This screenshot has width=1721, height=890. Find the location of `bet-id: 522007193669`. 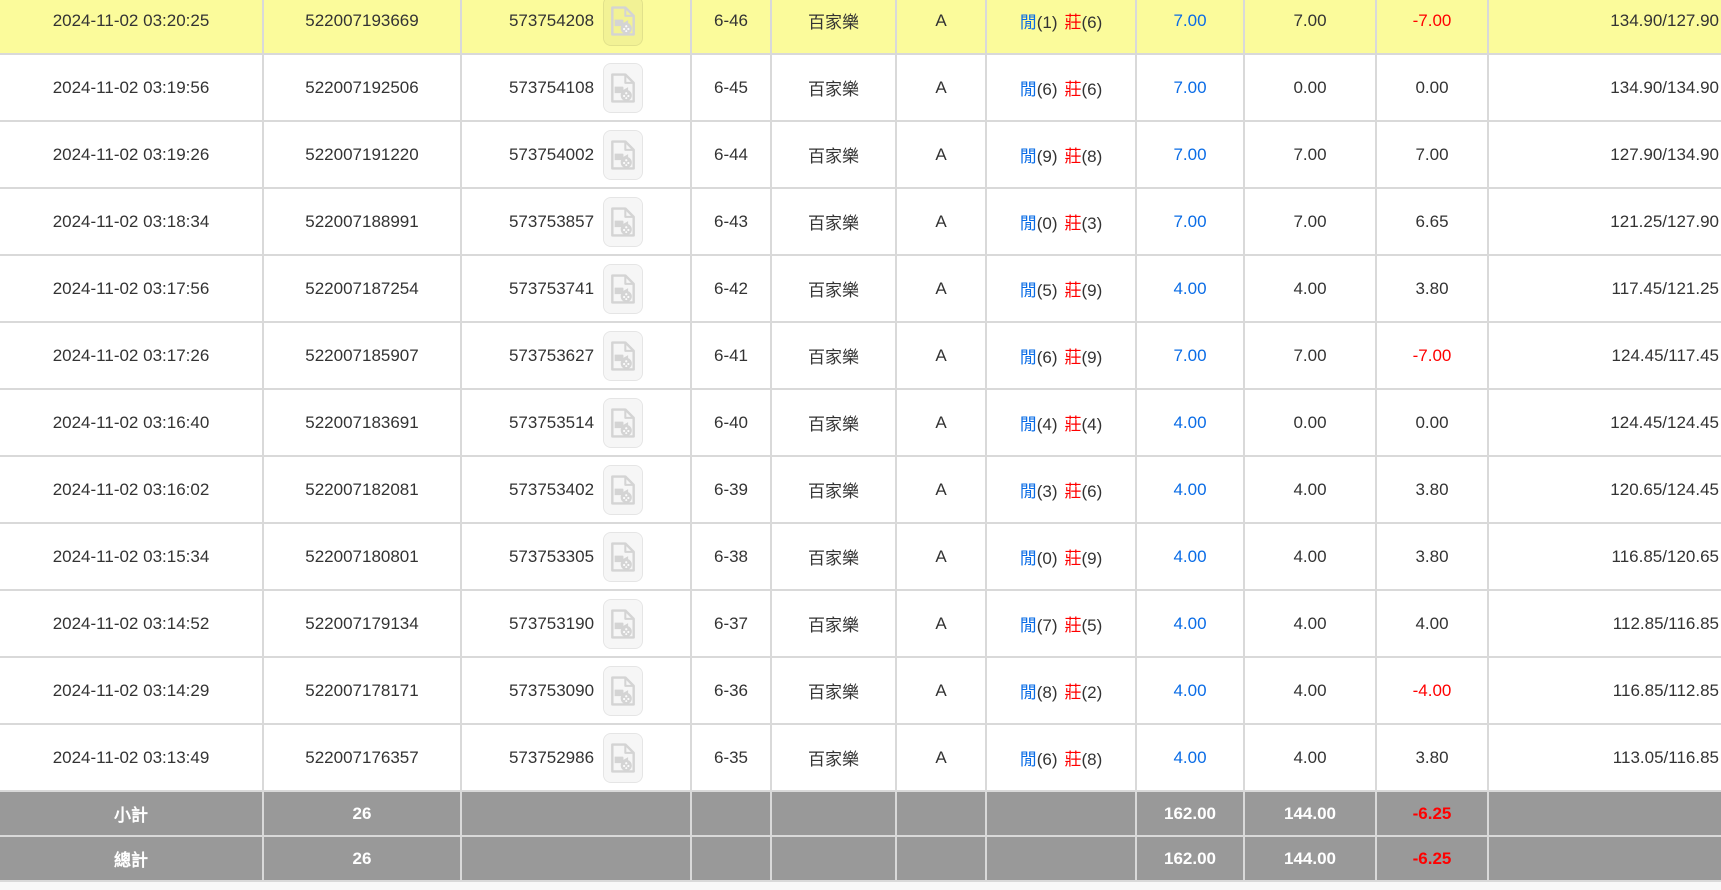

bet-id: 522007193669 is located at coordinates (362, 20).